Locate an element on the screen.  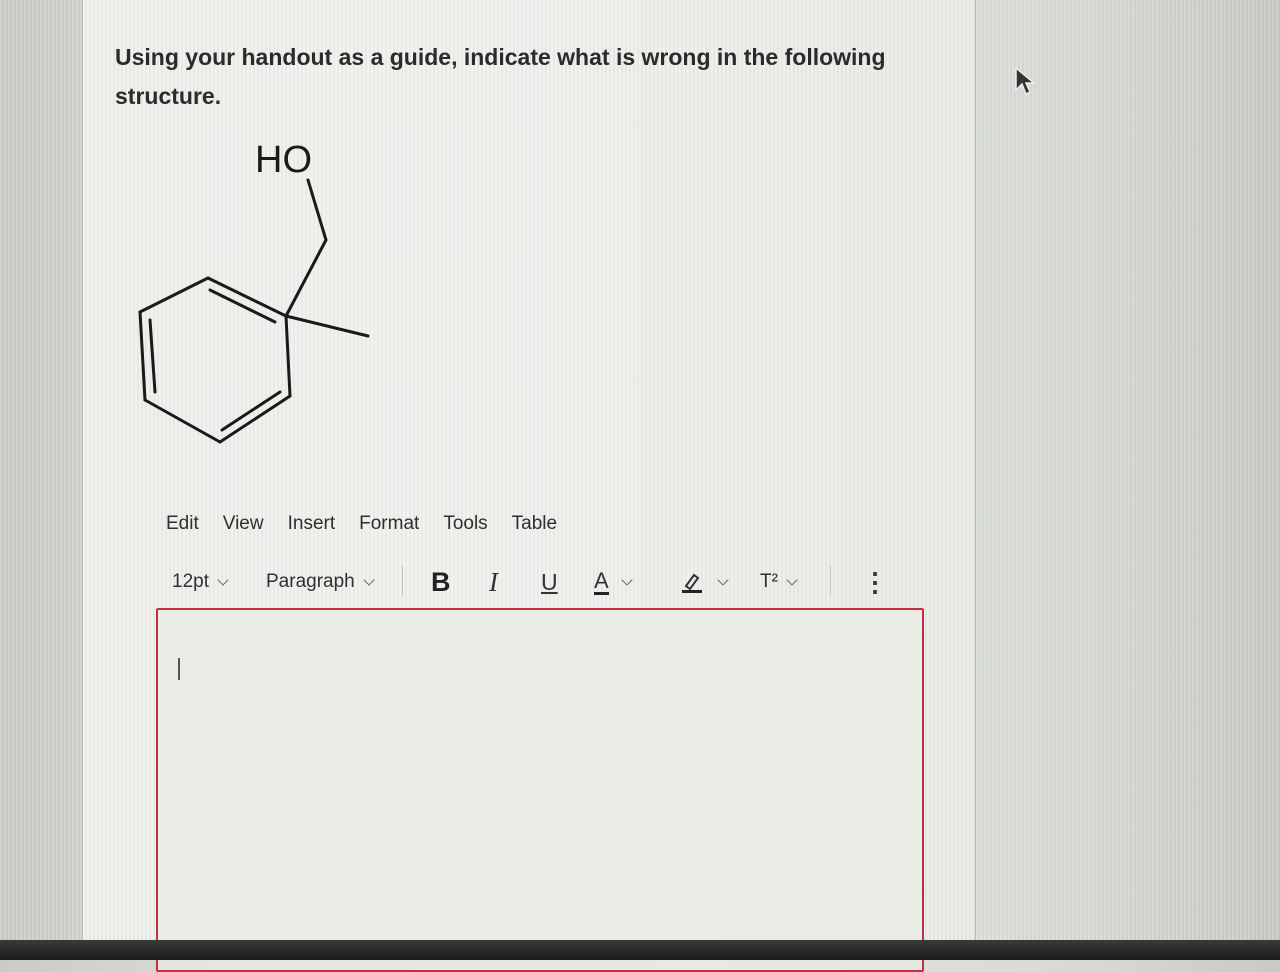
editor-toolbar: 12pt Paragraph B I U A T² ⋮ is located at coordinates (532, 582).